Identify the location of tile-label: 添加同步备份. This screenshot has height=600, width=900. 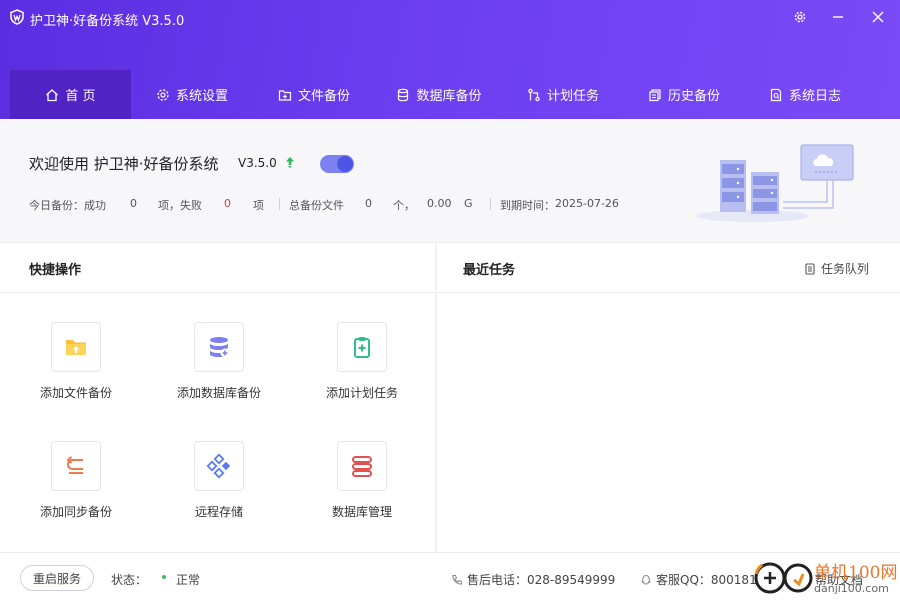
(75, 512).